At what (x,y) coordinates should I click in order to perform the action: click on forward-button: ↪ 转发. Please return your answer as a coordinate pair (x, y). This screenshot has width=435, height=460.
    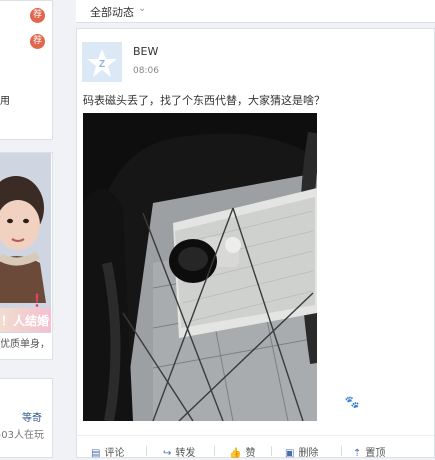
    Looking at the image, I should click on (179, 451).